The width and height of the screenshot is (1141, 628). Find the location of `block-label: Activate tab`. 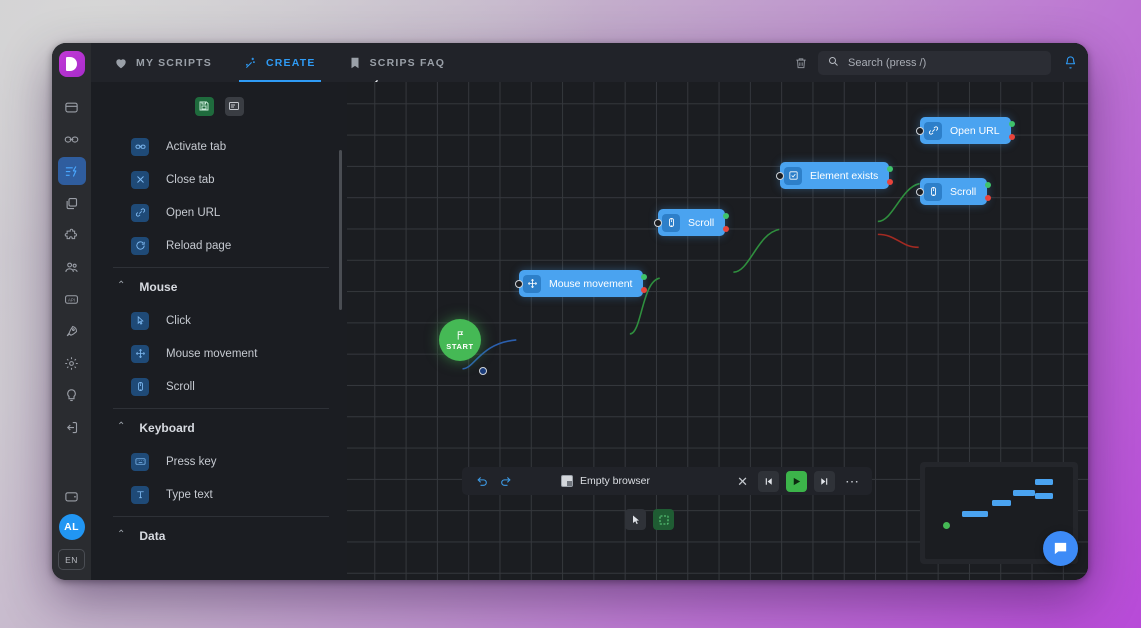

block-label: Activate tab is located at coordinates (196, 146).